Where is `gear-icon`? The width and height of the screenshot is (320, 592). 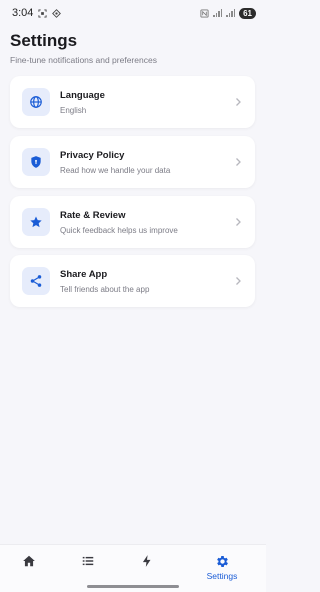
gear-icon is located at coordinates (222, 561).